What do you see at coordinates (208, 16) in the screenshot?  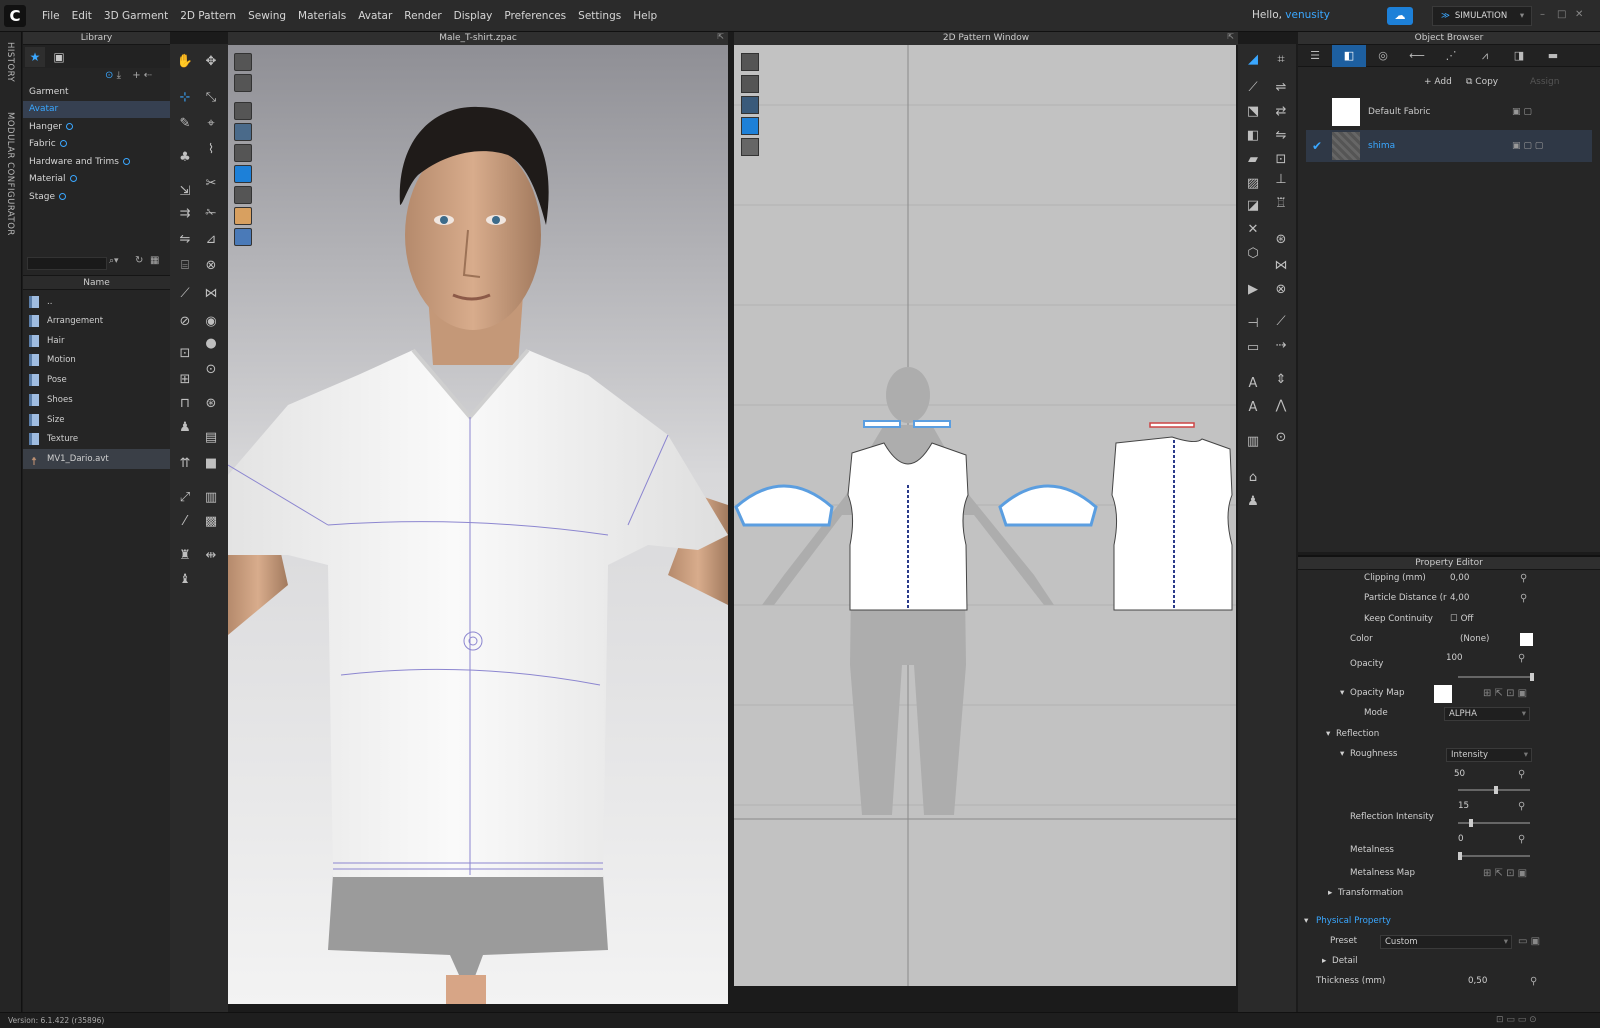 I see `menu-2d-pattern: 2D Pattern` at bounding box center [208, 16].